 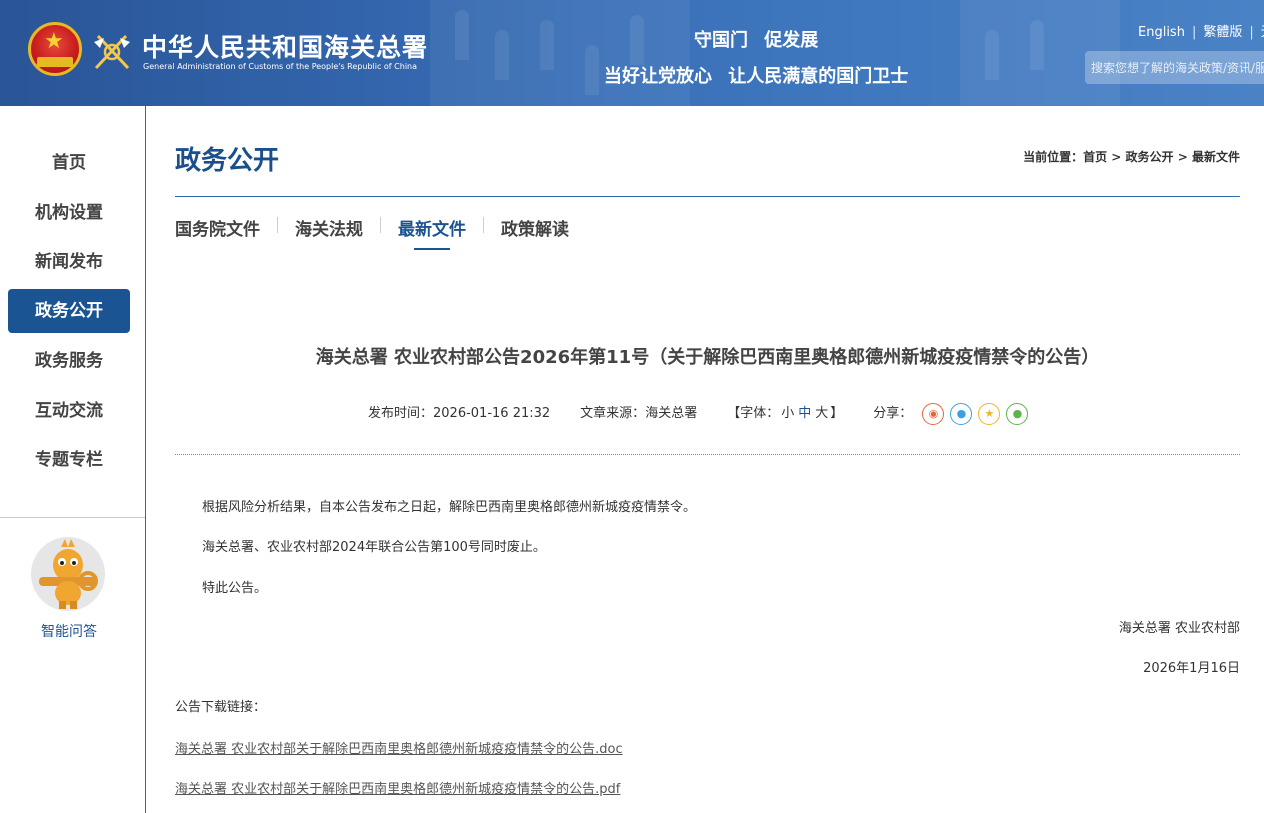 I want to click on sidebar-item-government-affairs: 政务公开, so click(x=69, y=311).